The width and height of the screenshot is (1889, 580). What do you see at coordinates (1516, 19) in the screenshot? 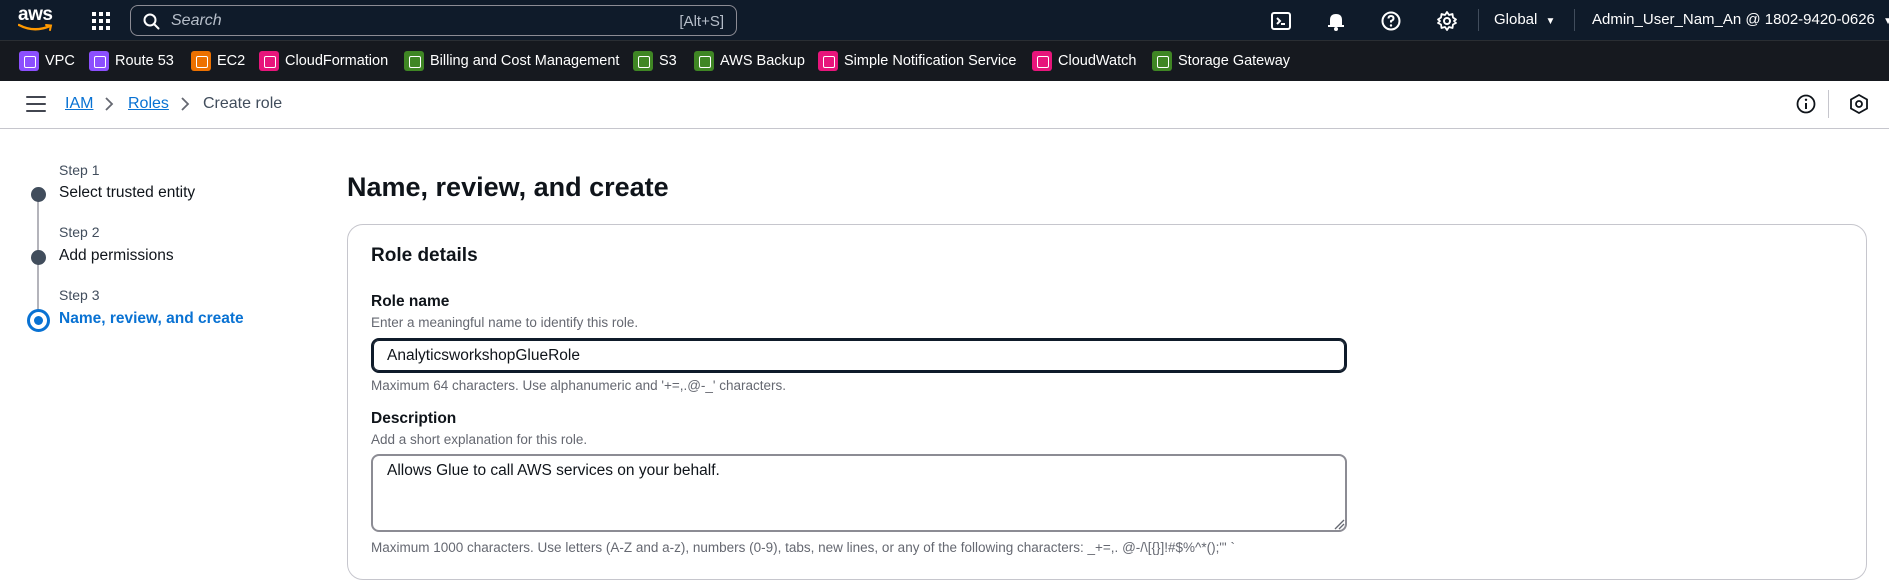
I see `region-label: Global` at bounding box center [1516, 19].